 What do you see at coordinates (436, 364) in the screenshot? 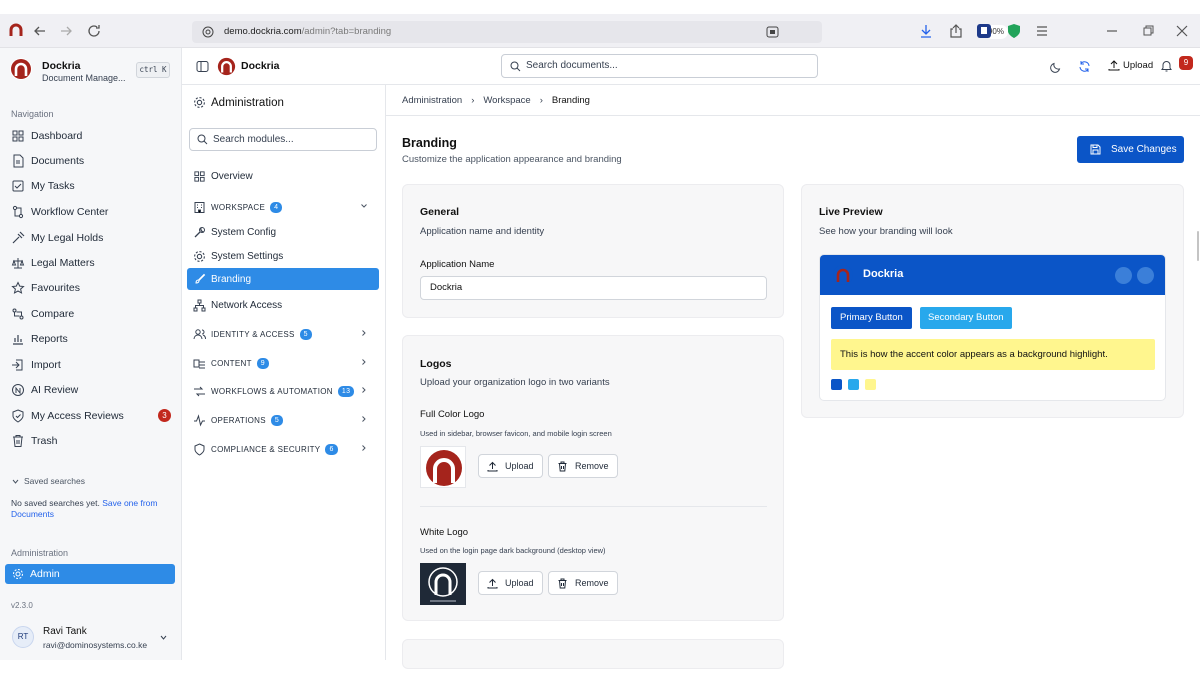
I see `logos-title: Logos` at bounding box center [436, 364].